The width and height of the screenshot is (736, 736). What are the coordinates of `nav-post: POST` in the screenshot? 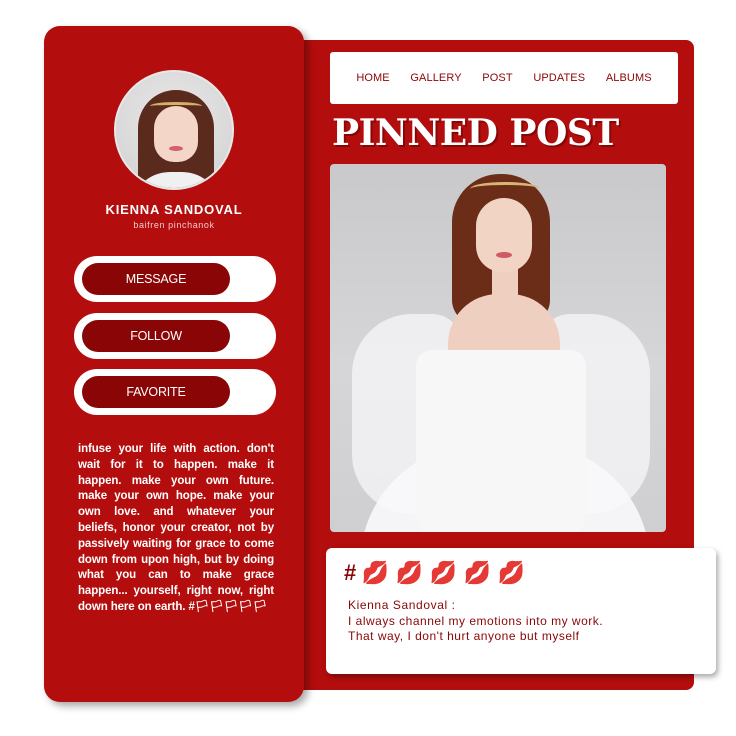 It's located at (497, 78).